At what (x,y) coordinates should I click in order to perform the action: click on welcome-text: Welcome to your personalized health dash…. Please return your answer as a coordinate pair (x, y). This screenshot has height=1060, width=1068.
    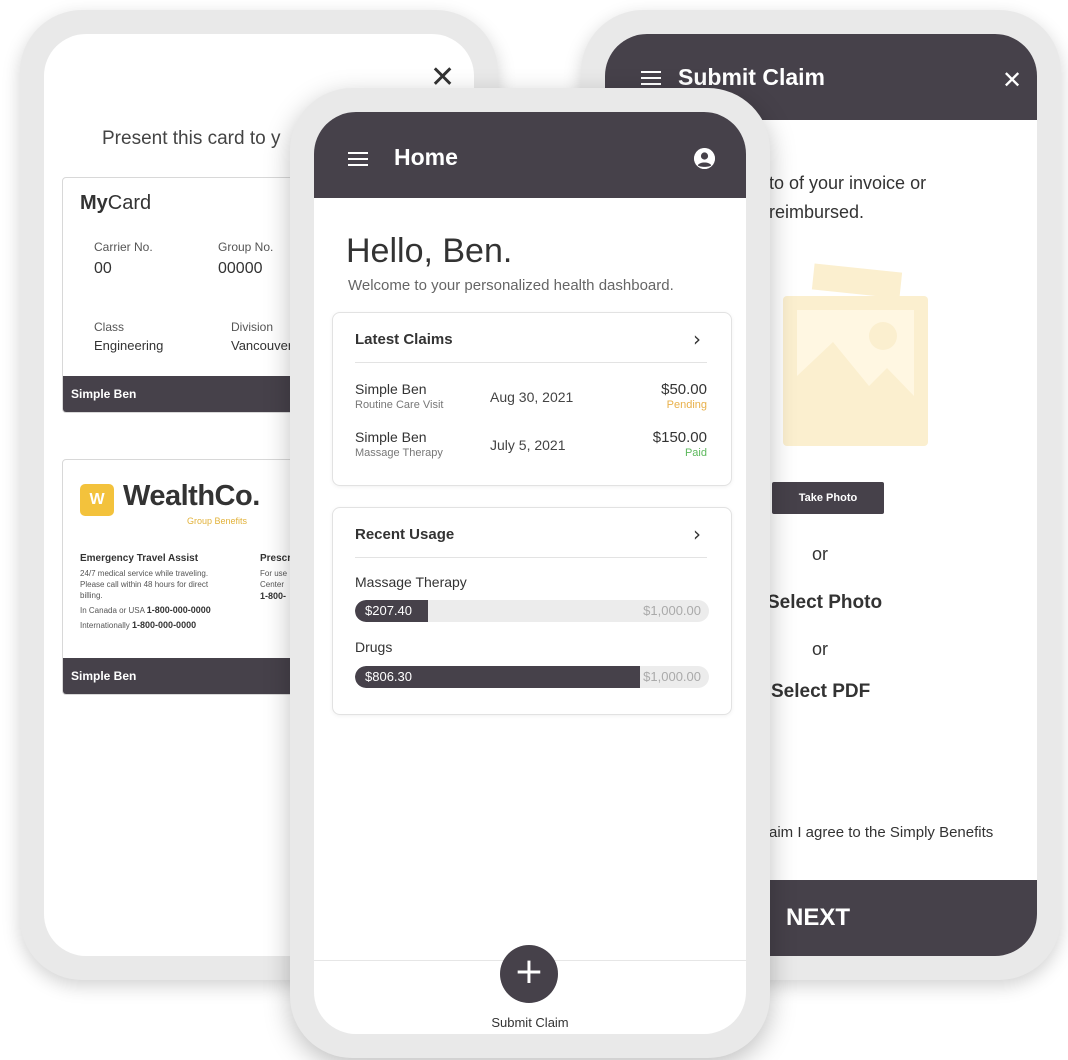
    Looking at the image, I should click on (511, 285).